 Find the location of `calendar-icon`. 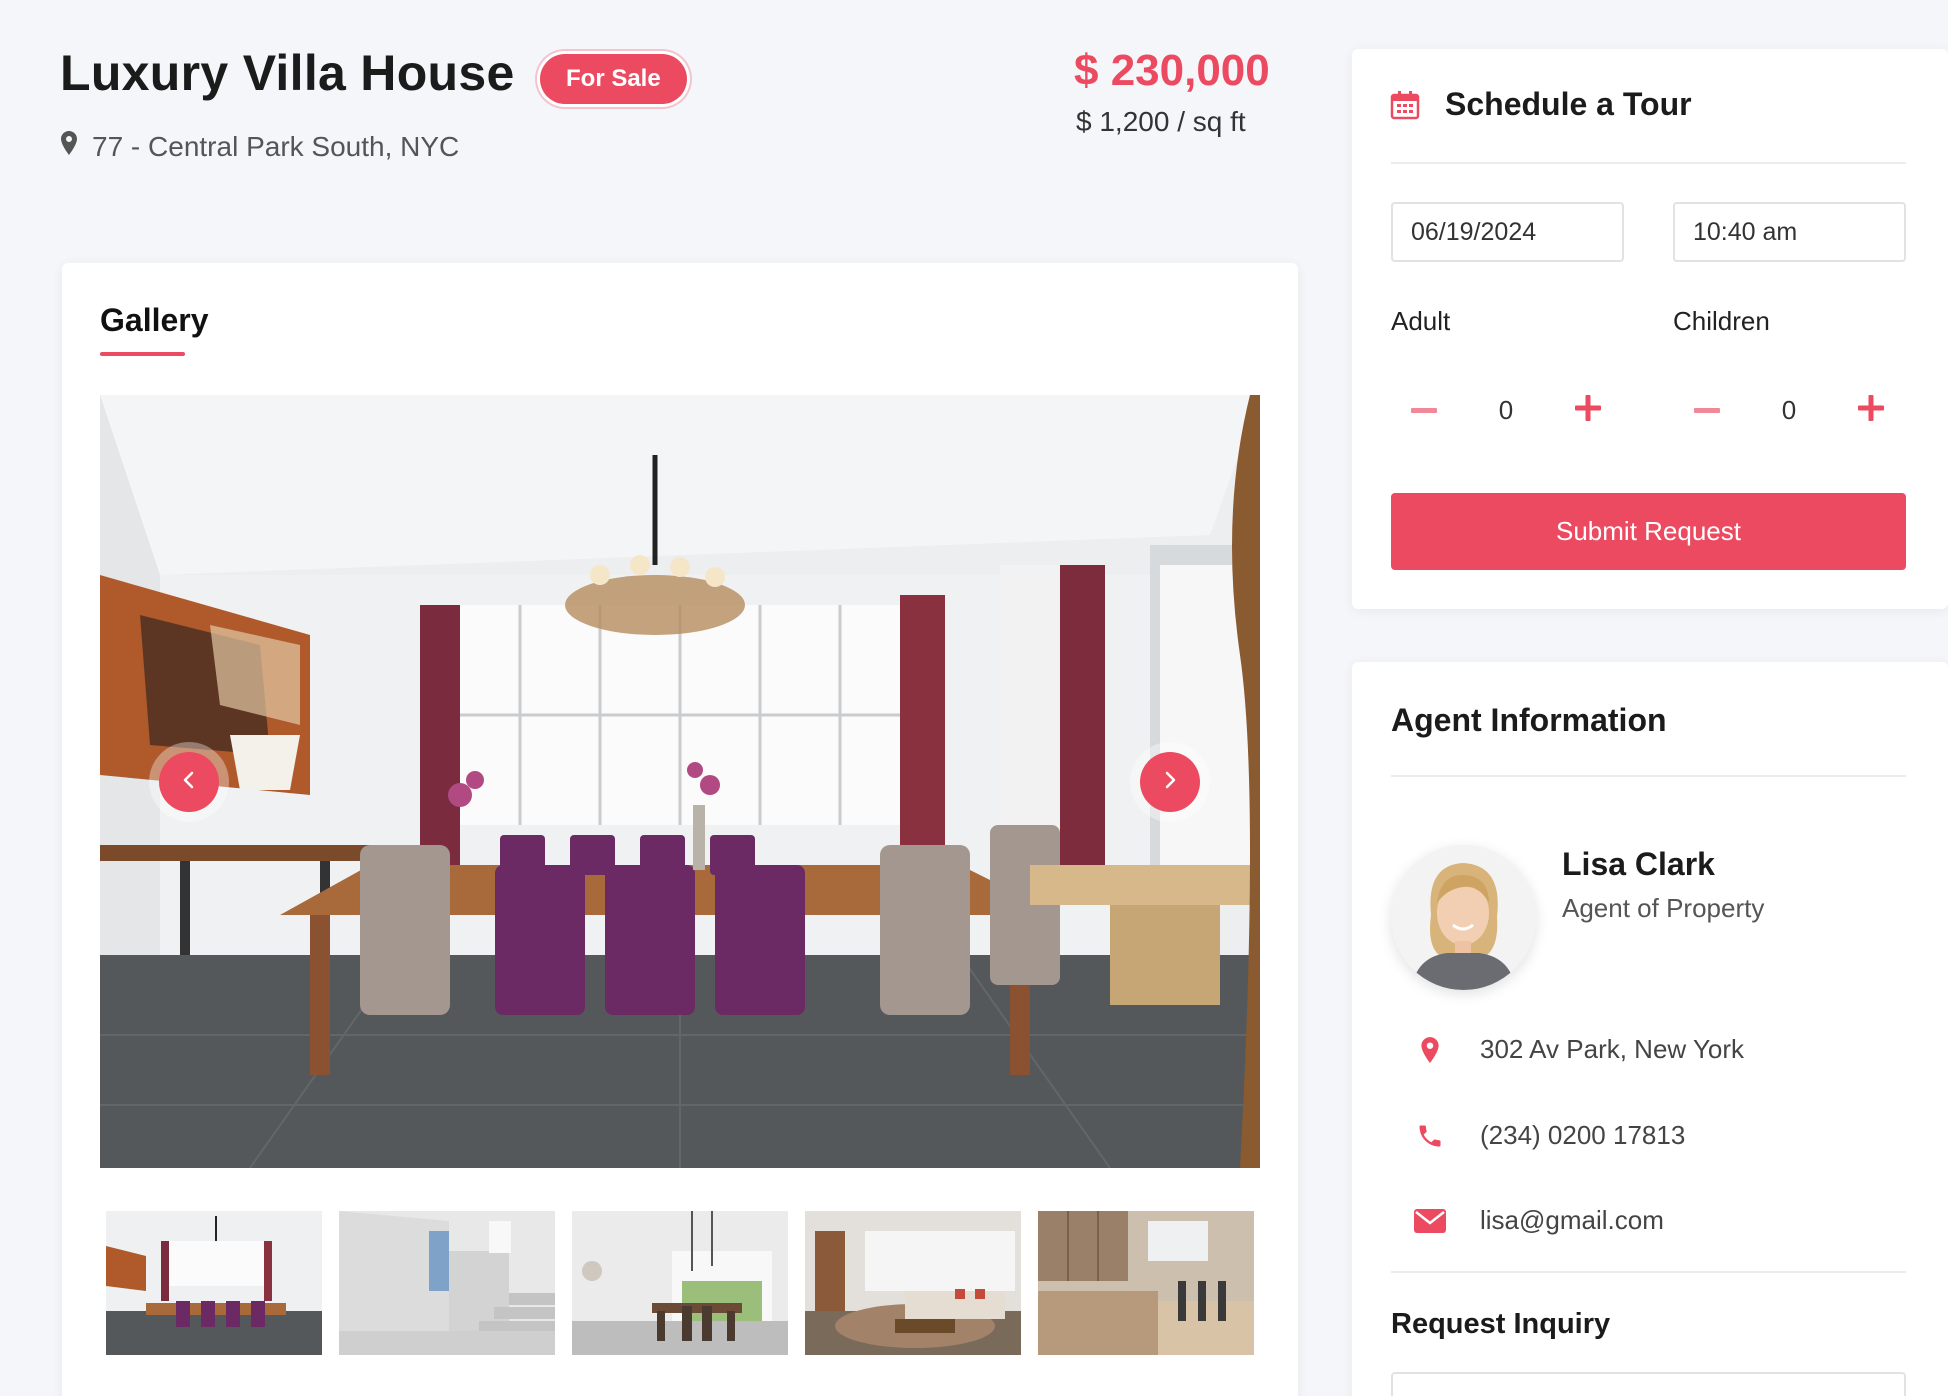

calendar-icon is located at coordinates (1405, 107).